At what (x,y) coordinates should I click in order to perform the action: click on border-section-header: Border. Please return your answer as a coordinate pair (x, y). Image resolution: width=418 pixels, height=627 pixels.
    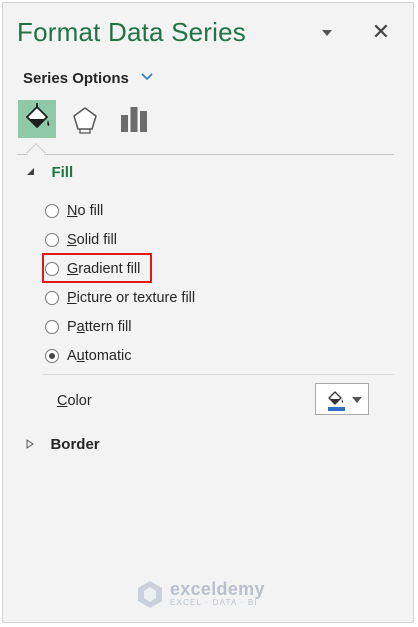
    Looking at the image, I should click on (63, 445).